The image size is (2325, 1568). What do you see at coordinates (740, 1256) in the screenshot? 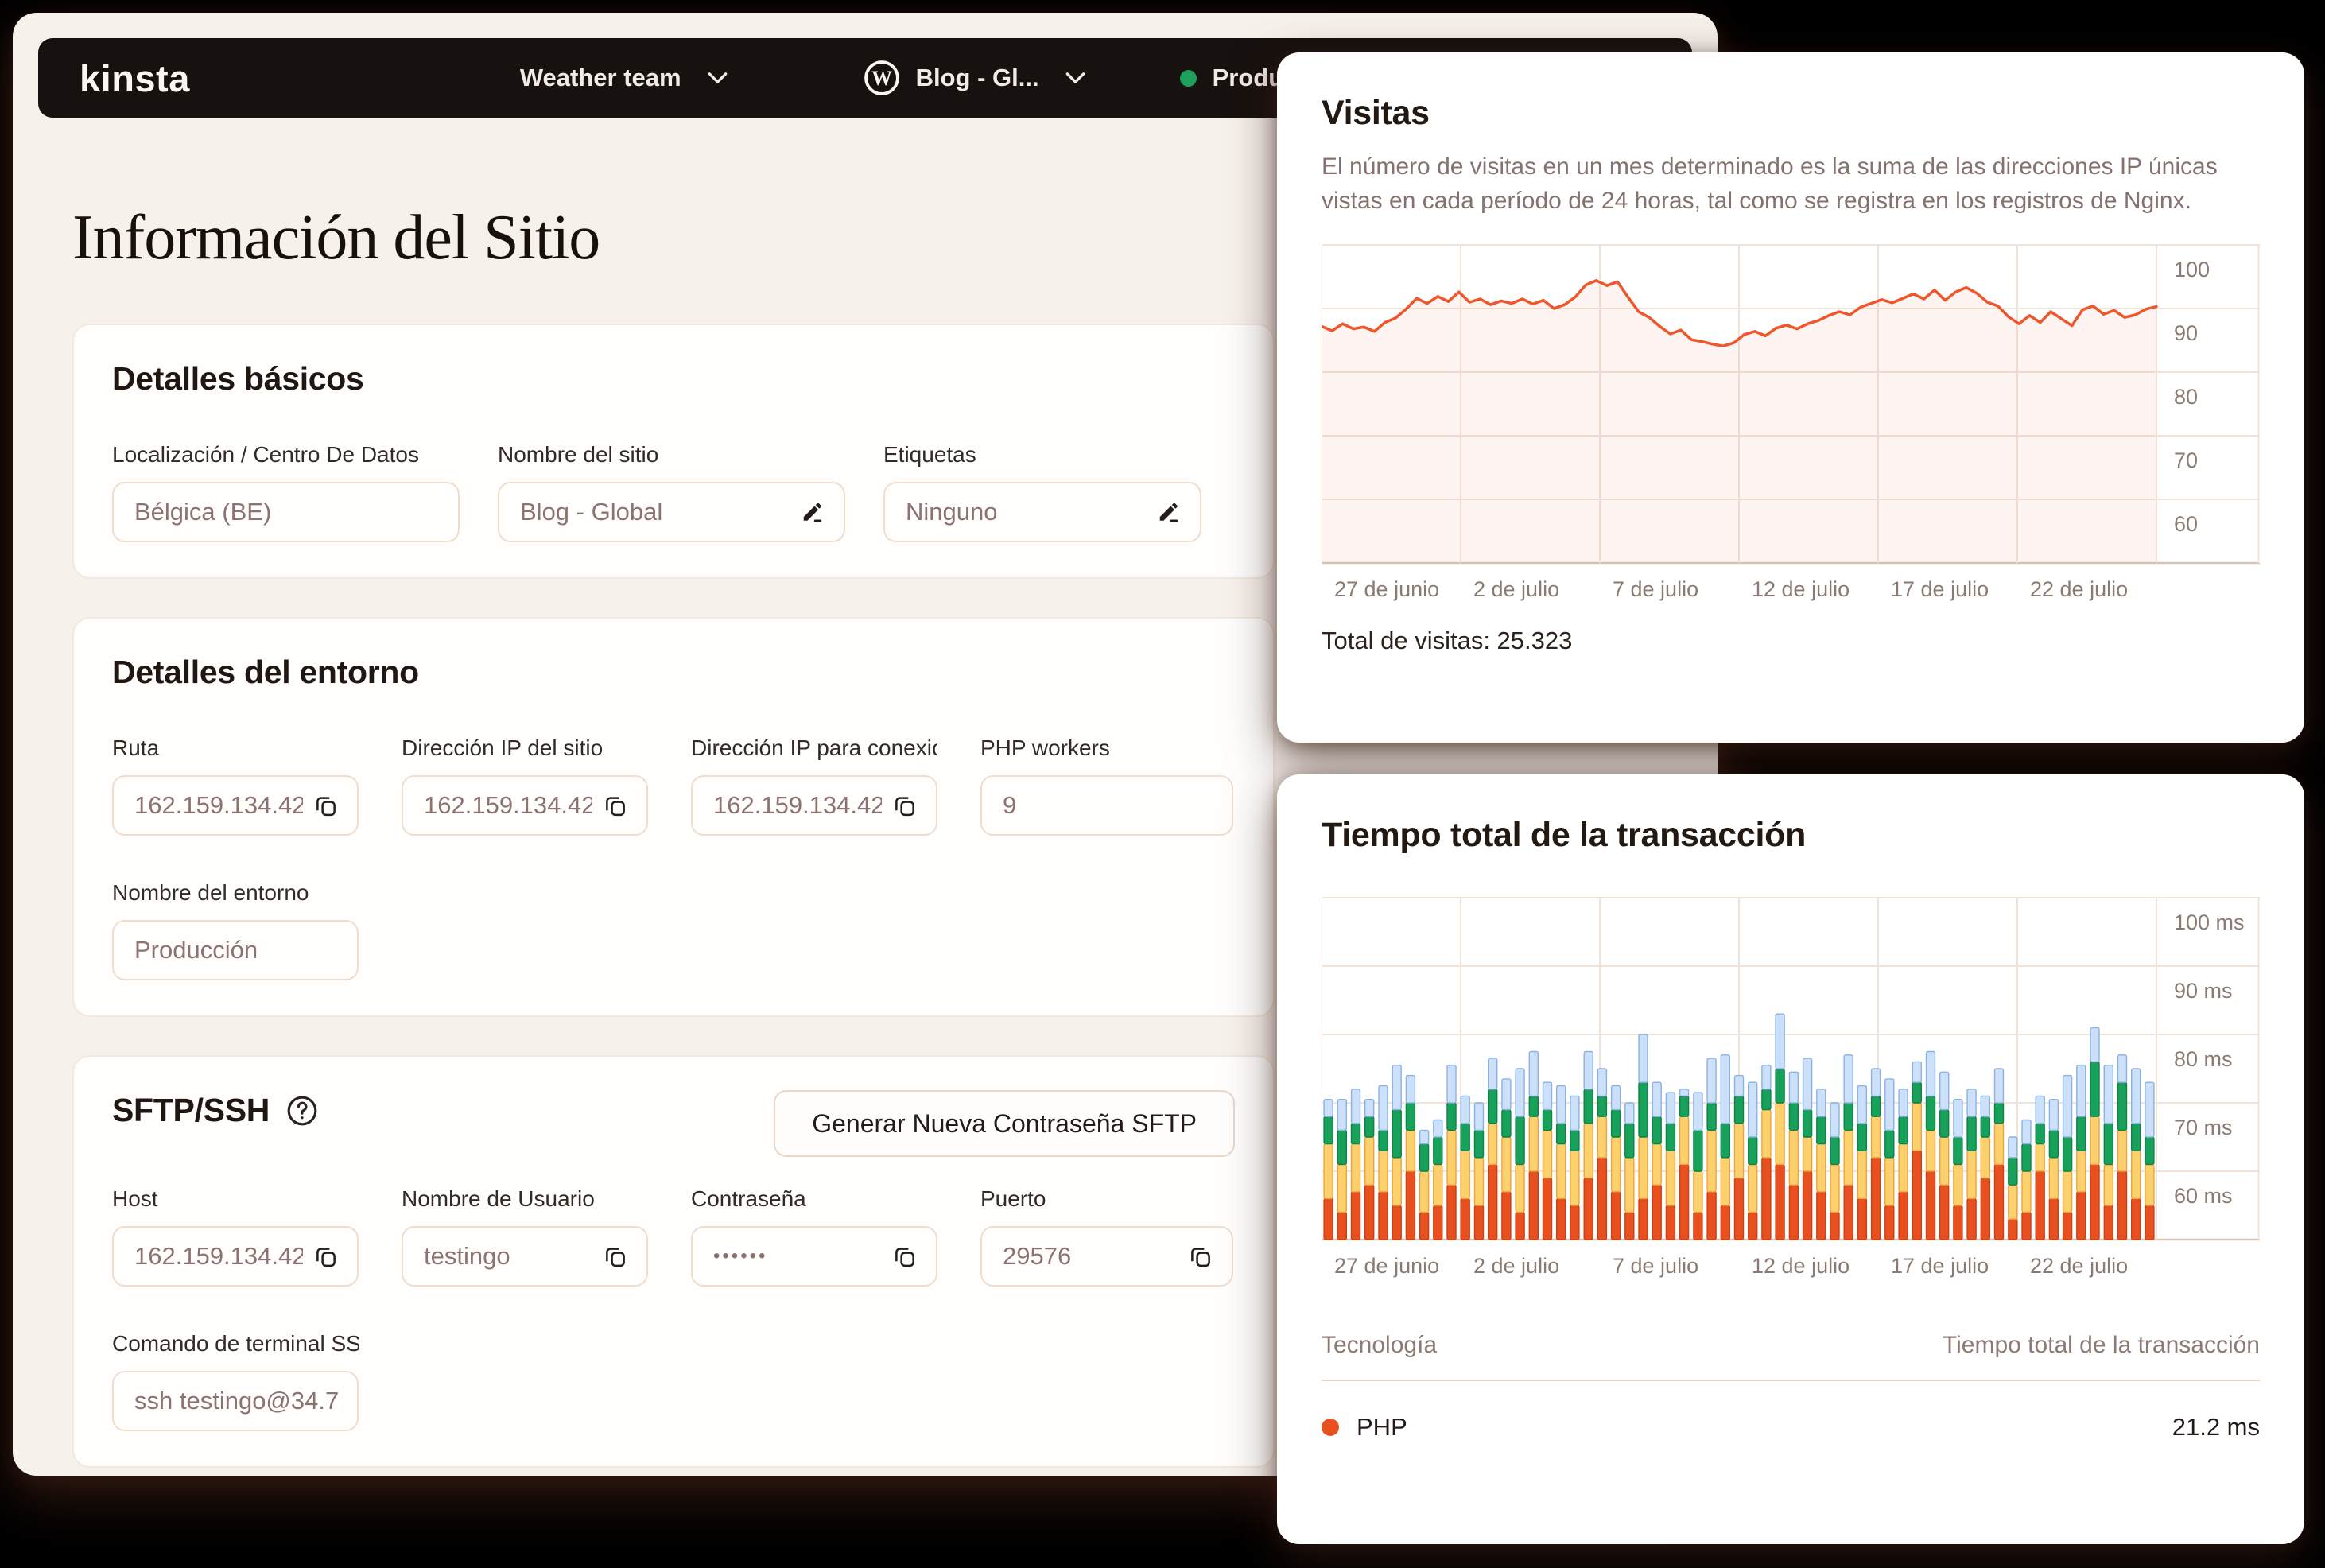
I see `password-value: ••••••` at bounding box center [740, 1256].